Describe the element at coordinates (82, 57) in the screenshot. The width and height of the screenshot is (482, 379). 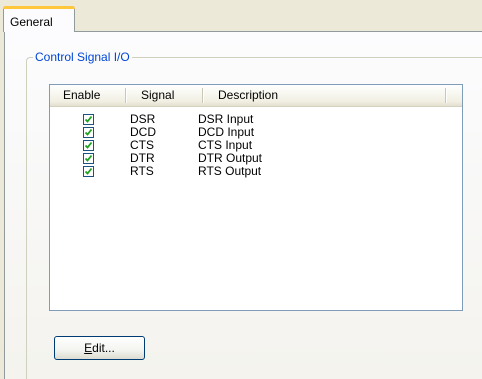
I see `groupbox-title: Control Signal I/O` at that location.